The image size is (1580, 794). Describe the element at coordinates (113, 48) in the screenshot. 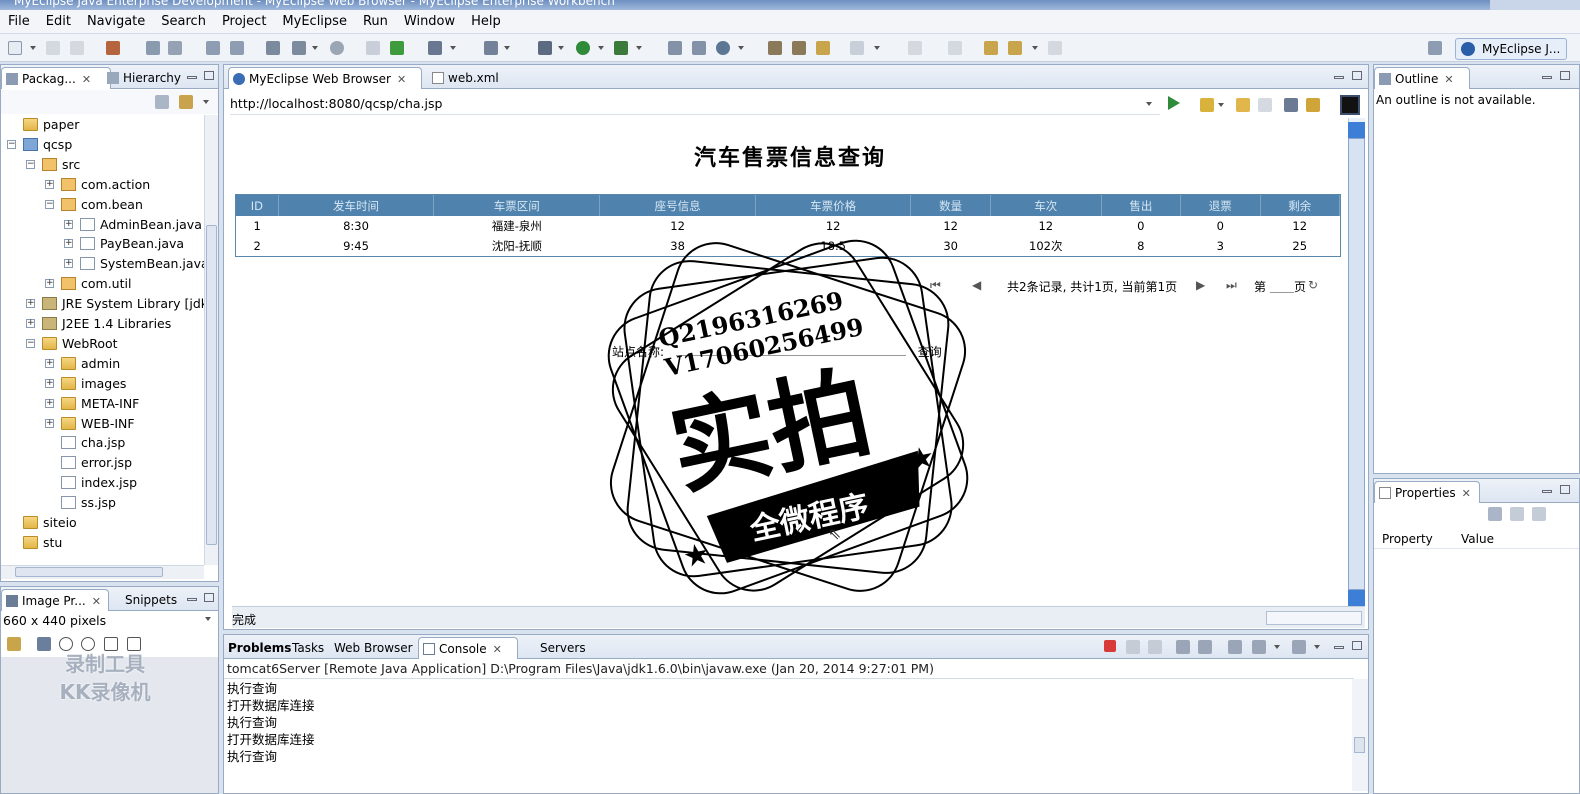

I see `deploy-icon` at that location.